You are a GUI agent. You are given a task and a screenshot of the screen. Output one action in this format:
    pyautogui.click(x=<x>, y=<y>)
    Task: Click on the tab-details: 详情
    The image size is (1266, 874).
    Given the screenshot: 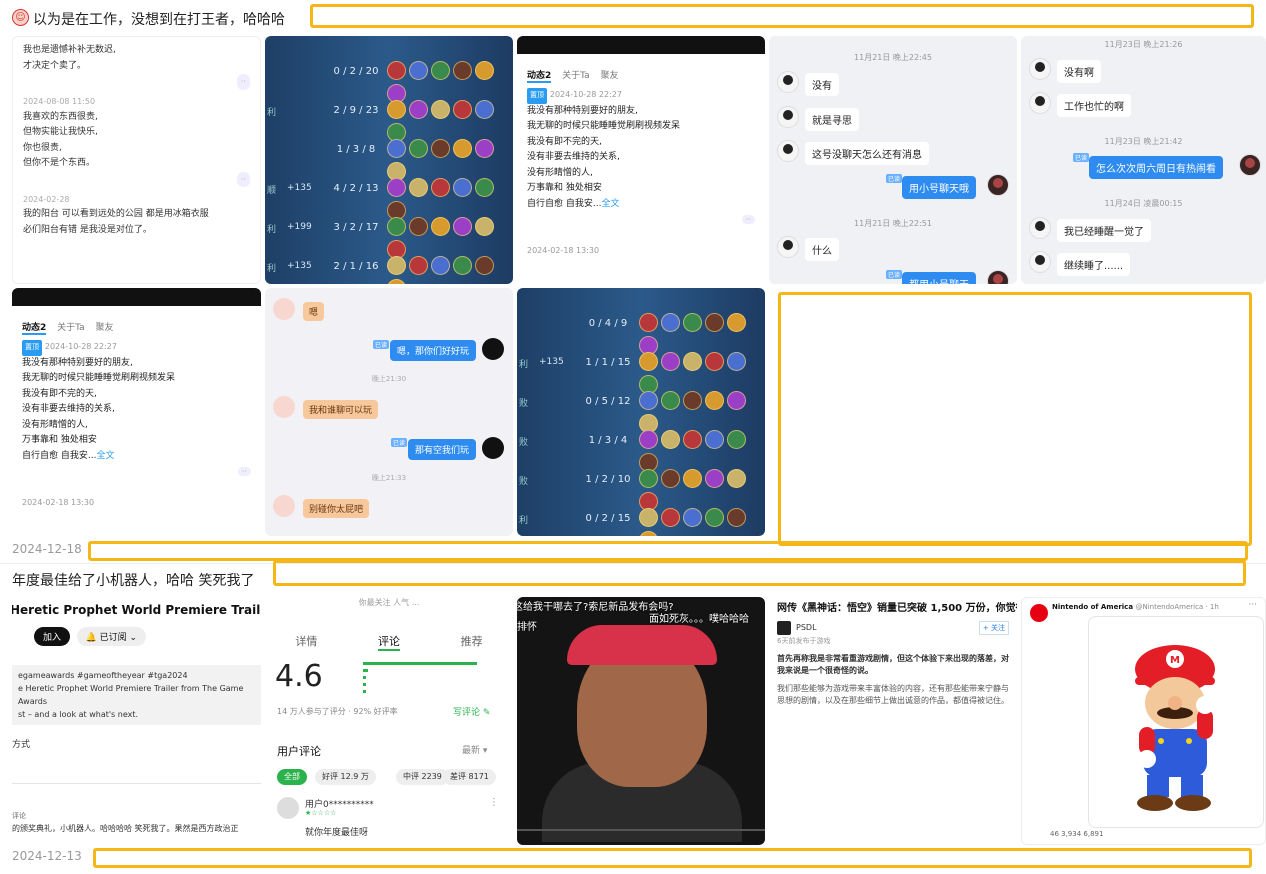 What is the action you would take?
    pyautogui.click(x=306, y=642)
    